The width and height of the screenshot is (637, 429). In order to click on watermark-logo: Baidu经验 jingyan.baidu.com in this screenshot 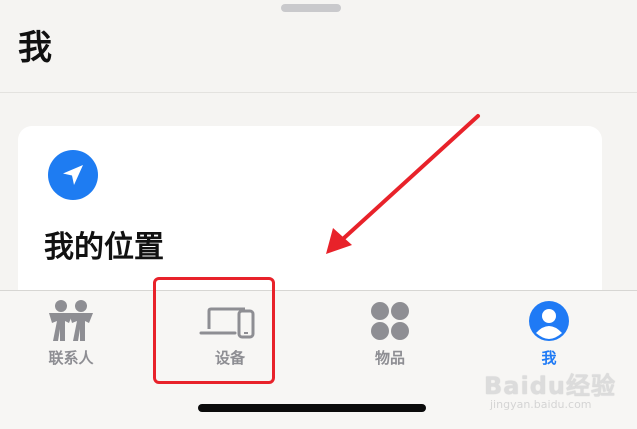, I will do `click(554, 391)`.